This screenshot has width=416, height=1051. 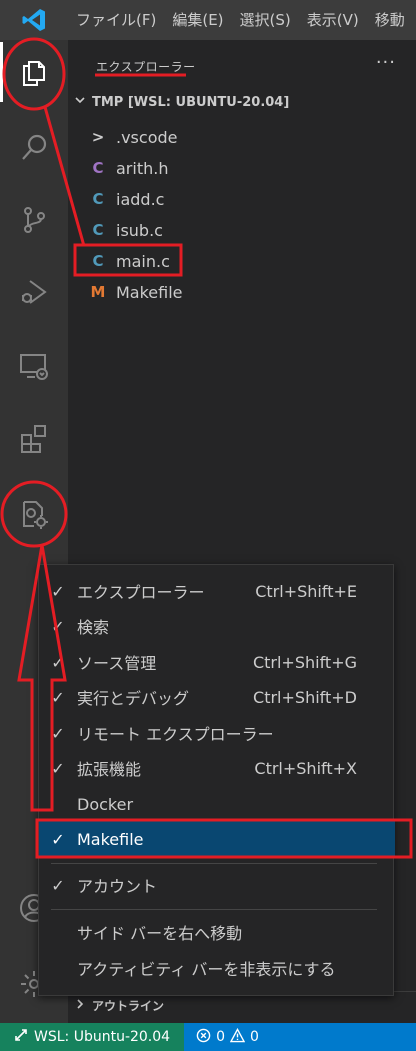 I want to click on folder-name: TMP [WSL: UBUNTU-20.04], so click(x=191, y=102).